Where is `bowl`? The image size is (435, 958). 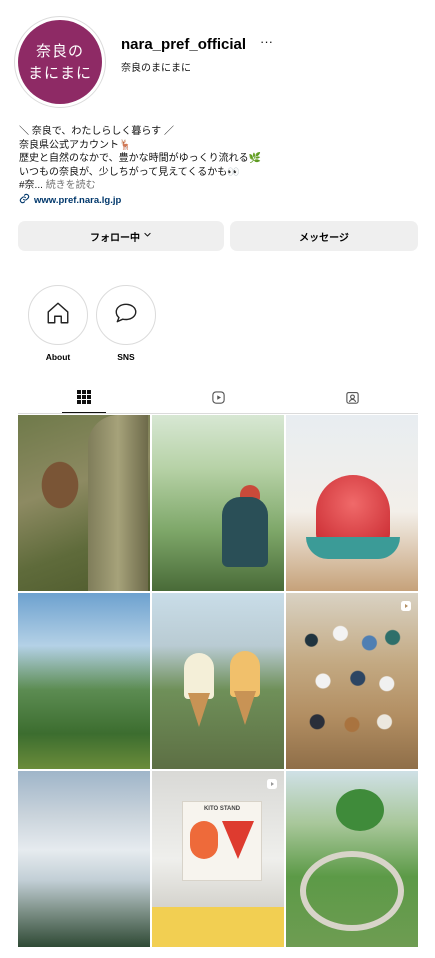 bowl is located at coordinates (353, 548).